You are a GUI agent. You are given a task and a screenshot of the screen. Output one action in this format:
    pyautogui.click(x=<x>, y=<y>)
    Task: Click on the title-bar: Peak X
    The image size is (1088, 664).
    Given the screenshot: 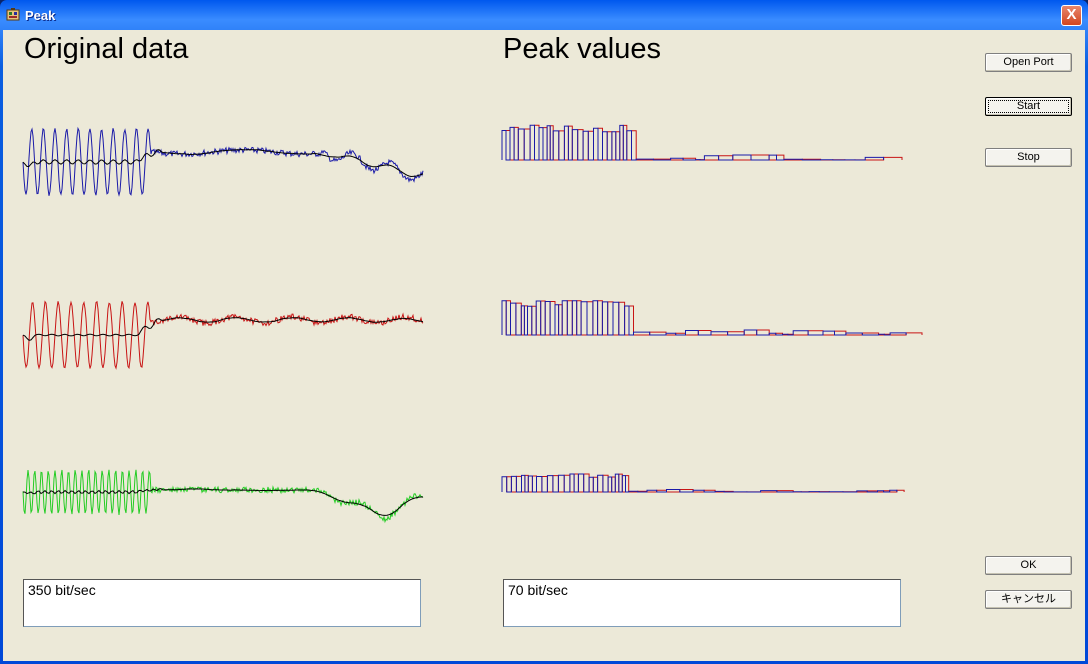 What is the action you would take?
    pyautogui.click(x=544, y=15)
    